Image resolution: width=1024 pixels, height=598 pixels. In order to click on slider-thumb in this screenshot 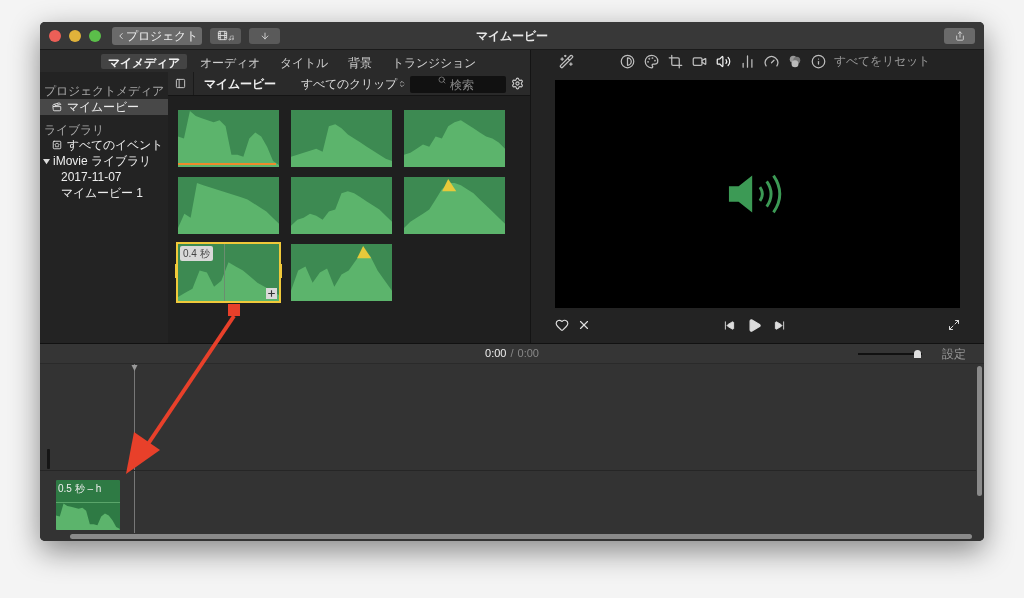, I will do `click(917, 353)`.